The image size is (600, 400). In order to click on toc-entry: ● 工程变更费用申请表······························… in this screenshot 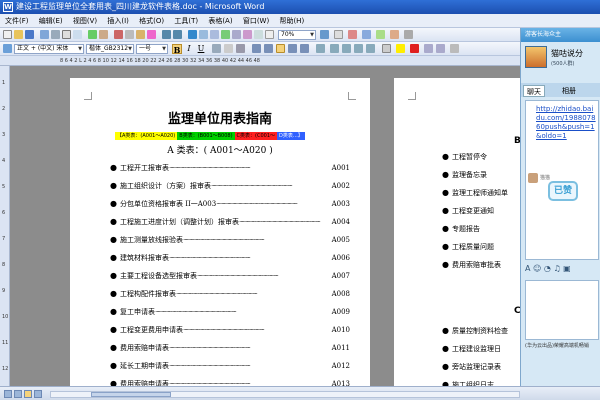, I will do `click(230, 330)`.